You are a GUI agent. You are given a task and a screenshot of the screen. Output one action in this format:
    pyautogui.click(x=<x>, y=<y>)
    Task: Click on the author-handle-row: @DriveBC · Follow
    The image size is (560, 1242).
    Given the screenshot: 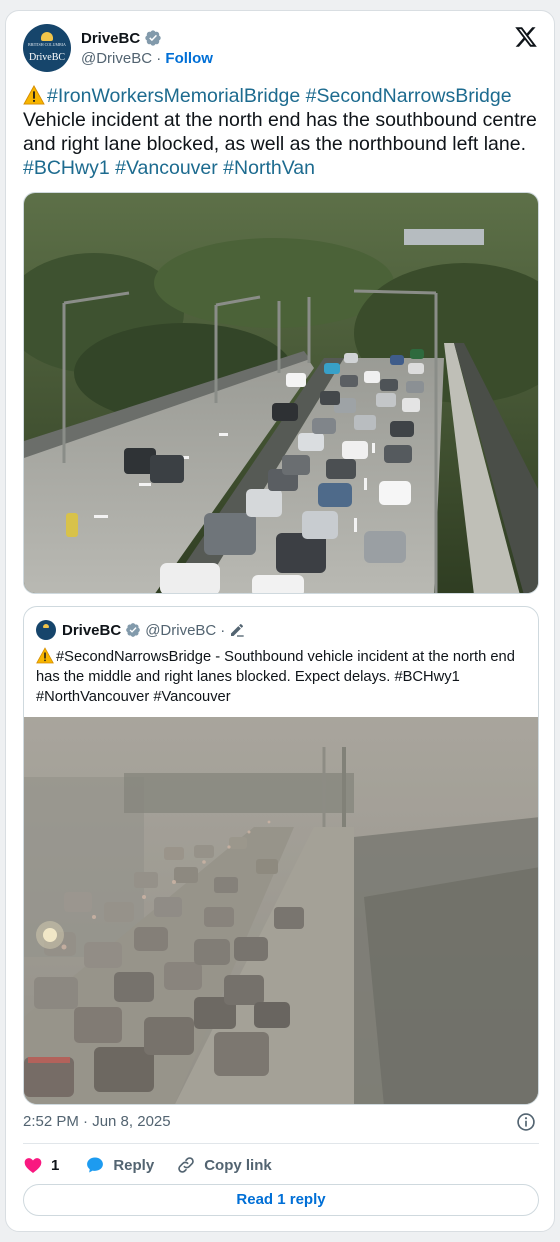 What is the action you would take?
    pyautogui.click(x=147, y=58)
    